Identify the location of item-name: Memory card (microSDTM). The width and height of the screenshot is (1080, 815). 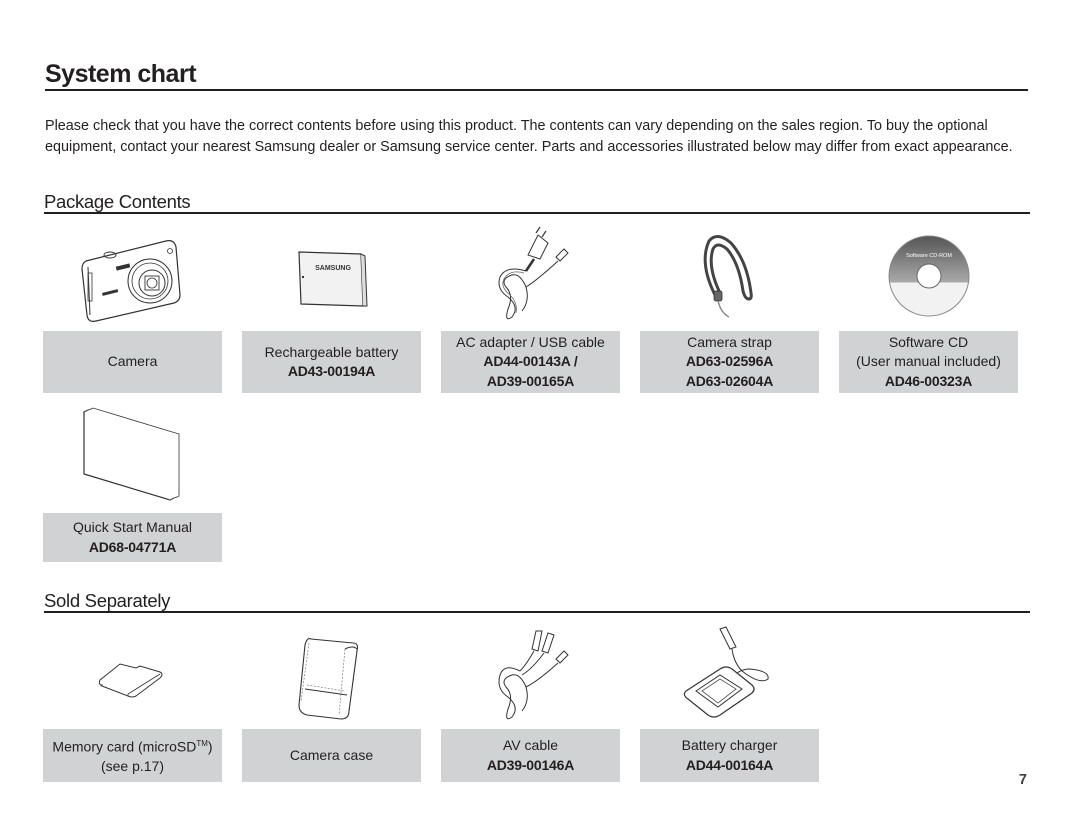
(132, 745).